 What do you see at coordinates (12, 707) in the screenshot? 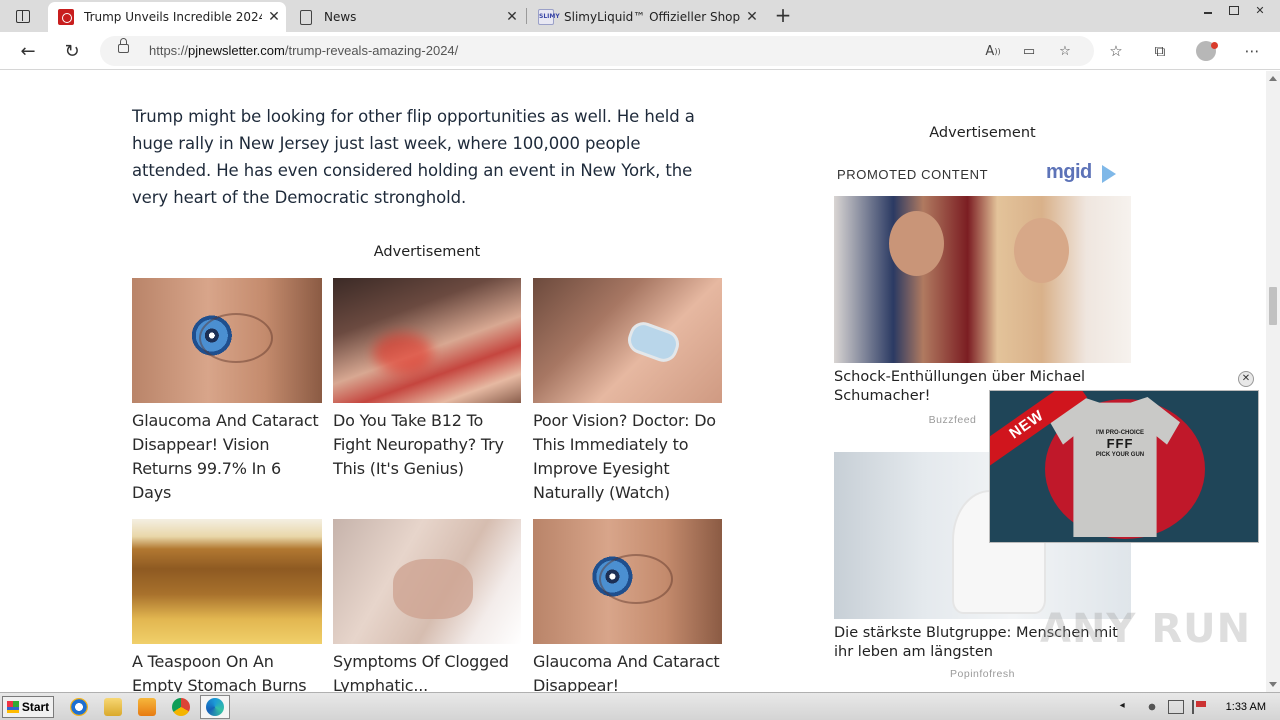
I see `windows-logo-icon` at bounding box center [12, 707].